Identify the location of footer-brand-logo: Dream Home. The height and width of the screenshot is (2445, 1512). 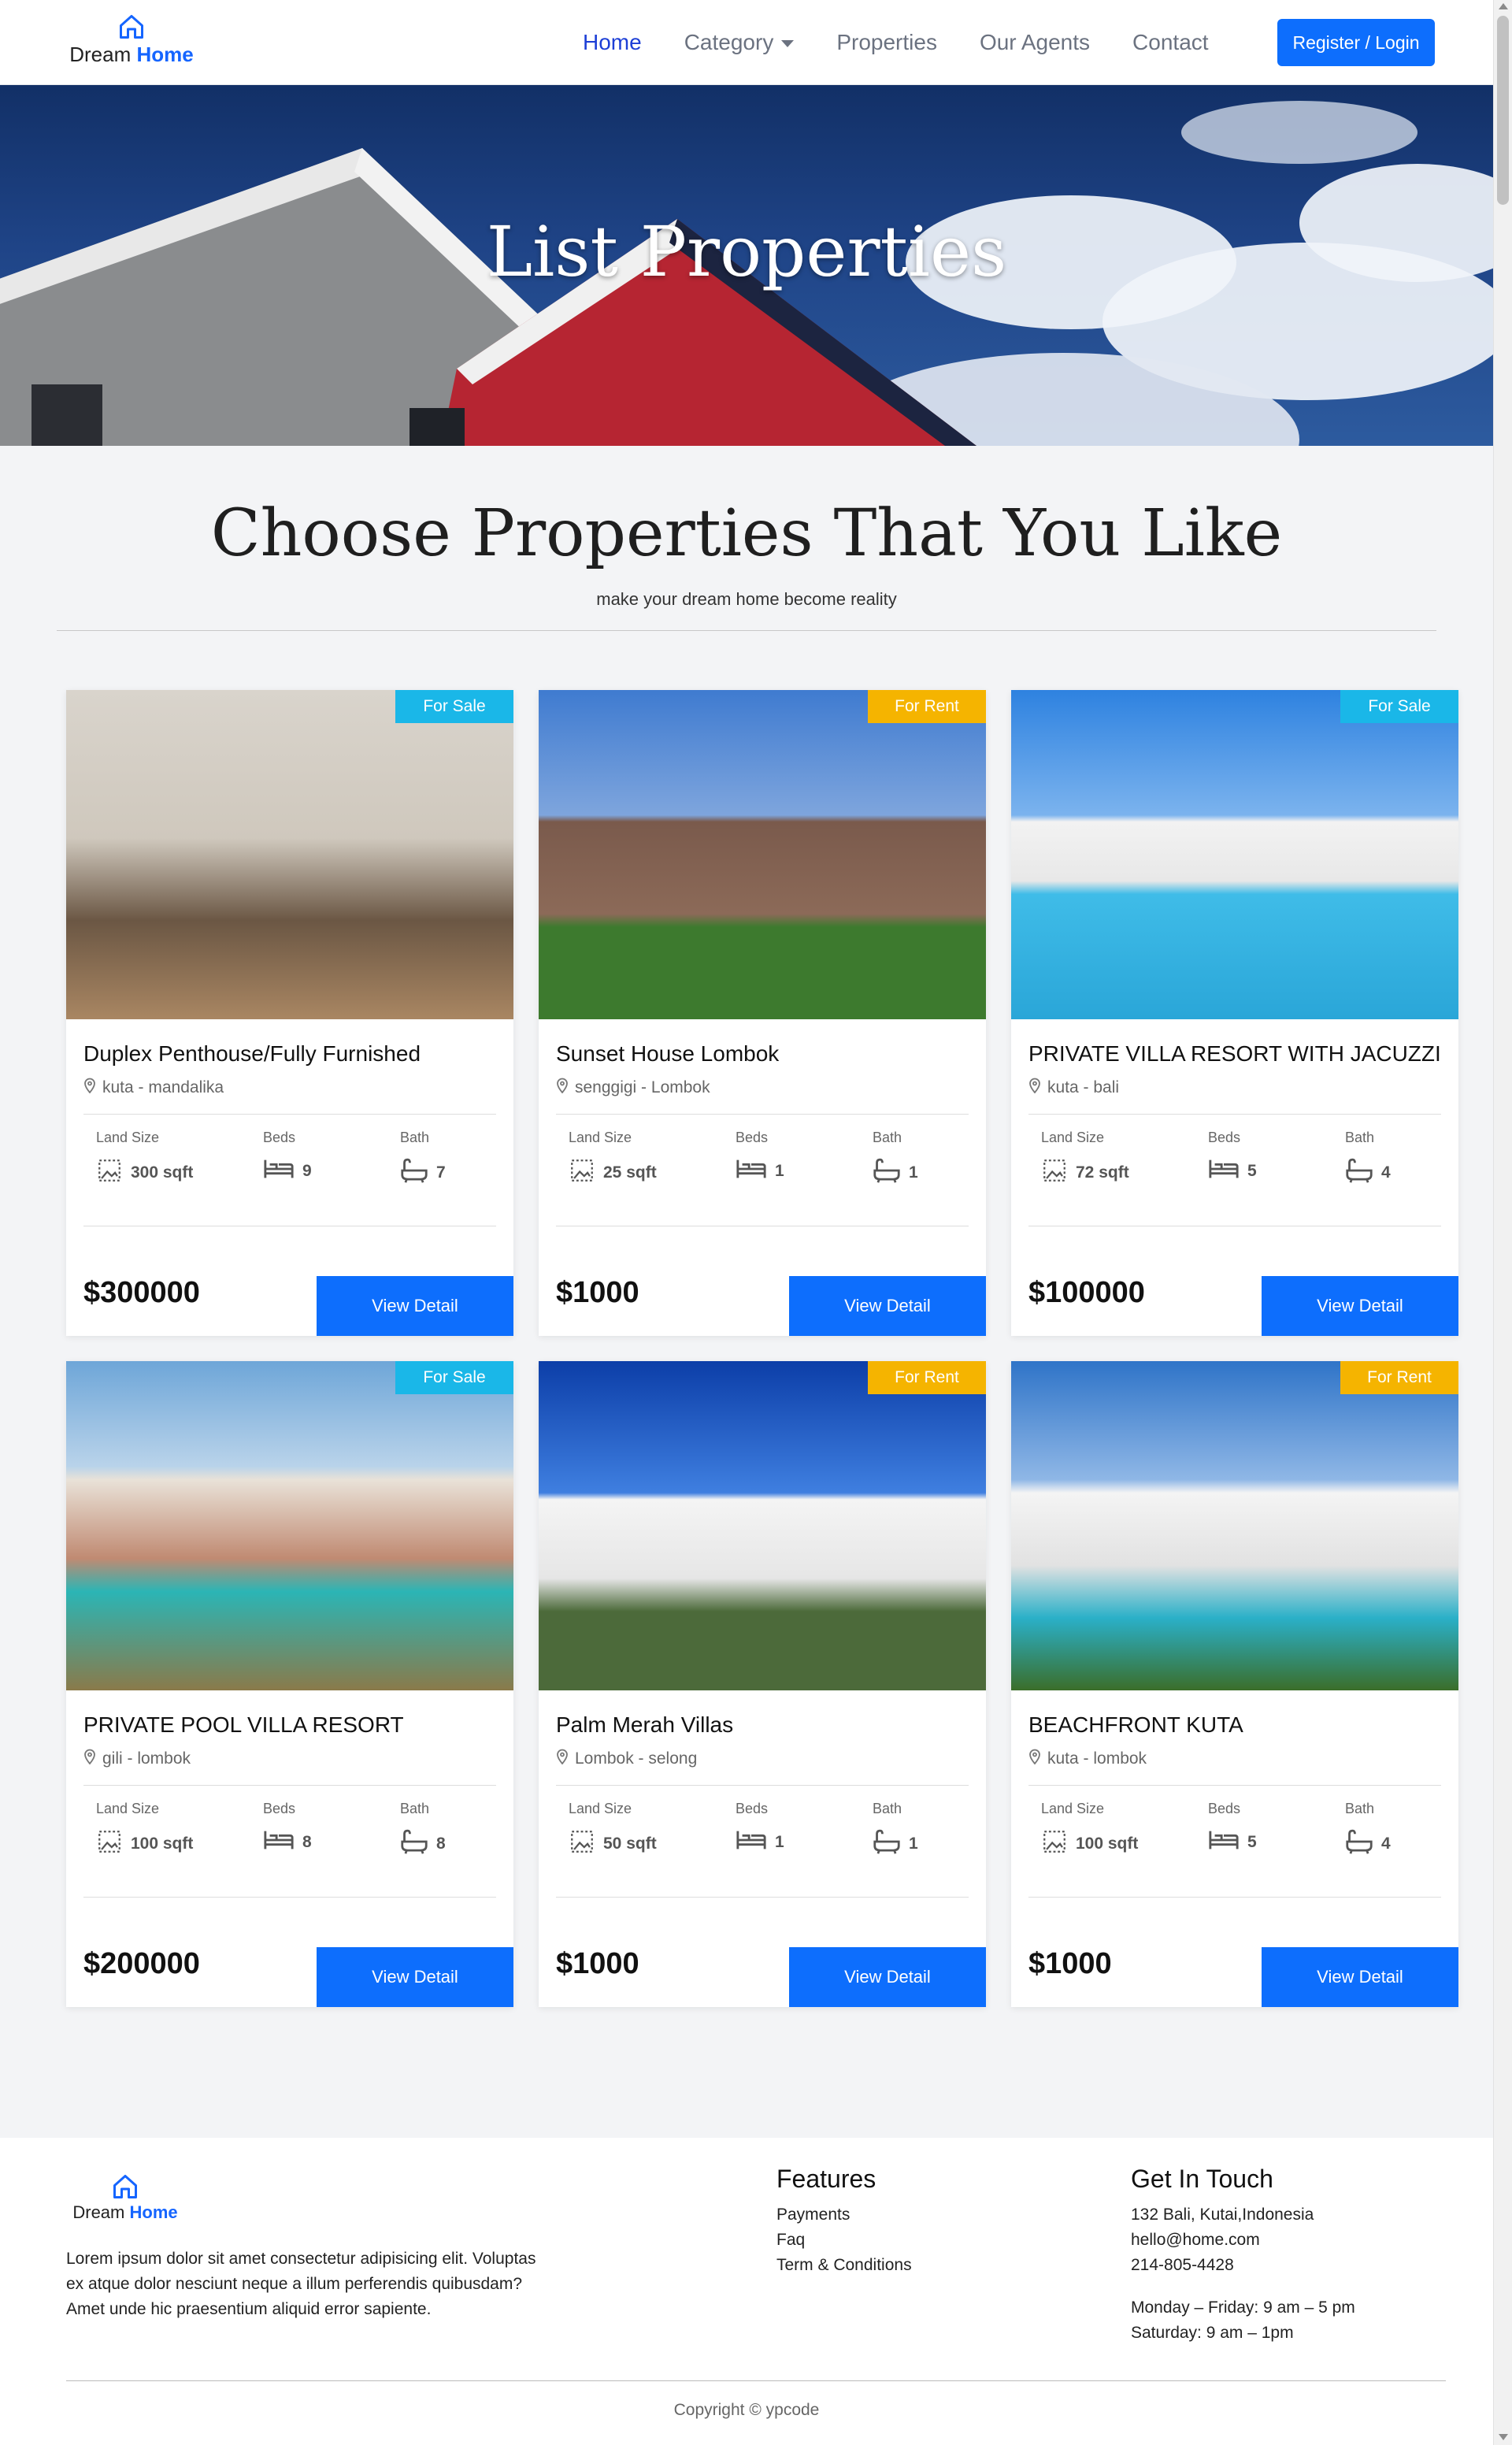
(125, 2197).